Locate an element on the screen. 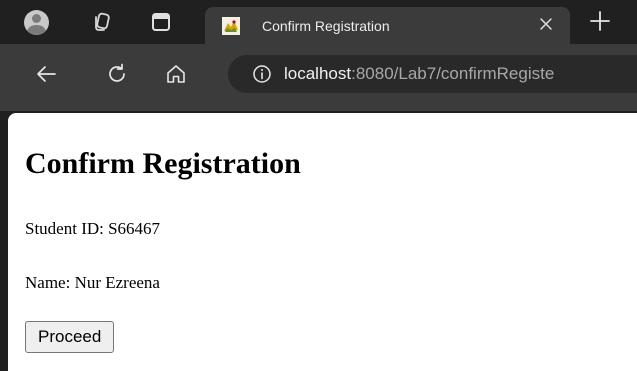 This screenshot has height=371, width=637. url-text: localhost:8080/Lab7/confirmRegiste is located at coordinates (419, 74).